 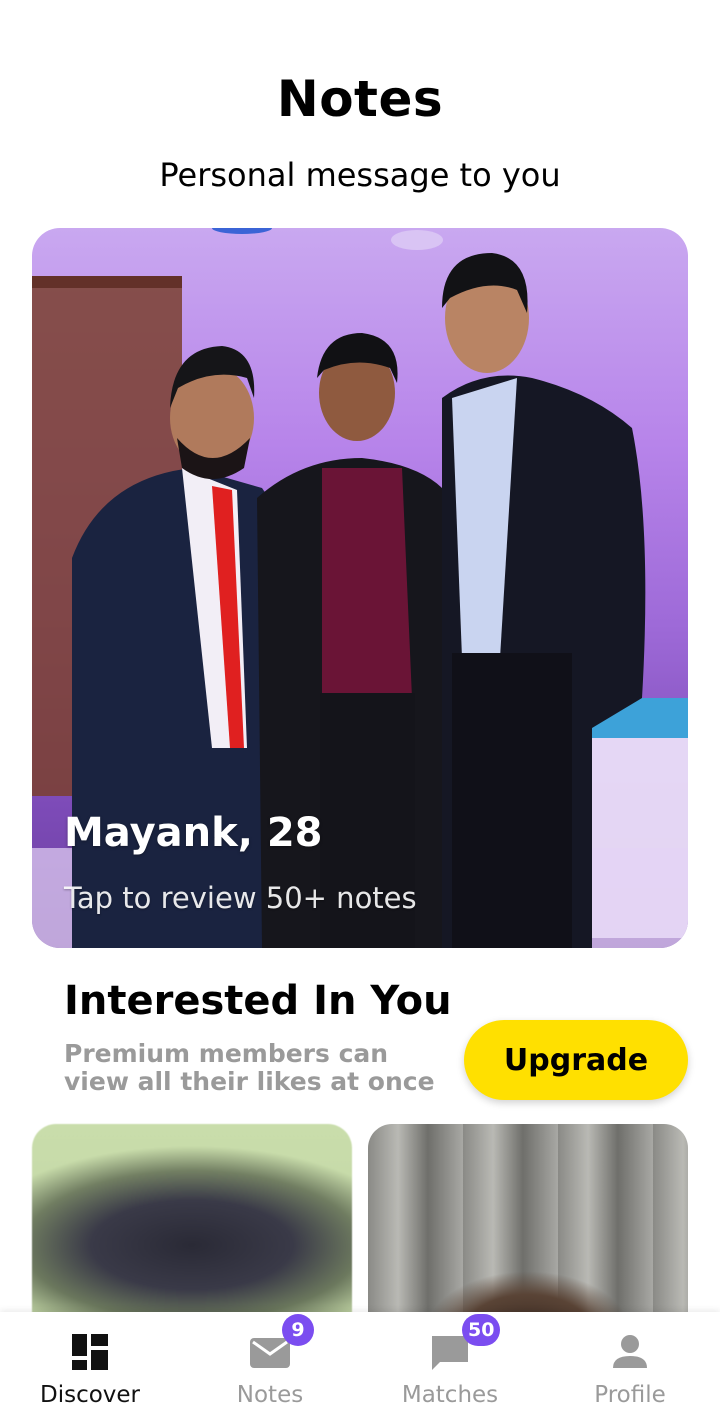 What do you see at coordinates (360, 175) in the screenshot?
I see `page-subtitle: Personal message to you` at bounding box center [360, 175].